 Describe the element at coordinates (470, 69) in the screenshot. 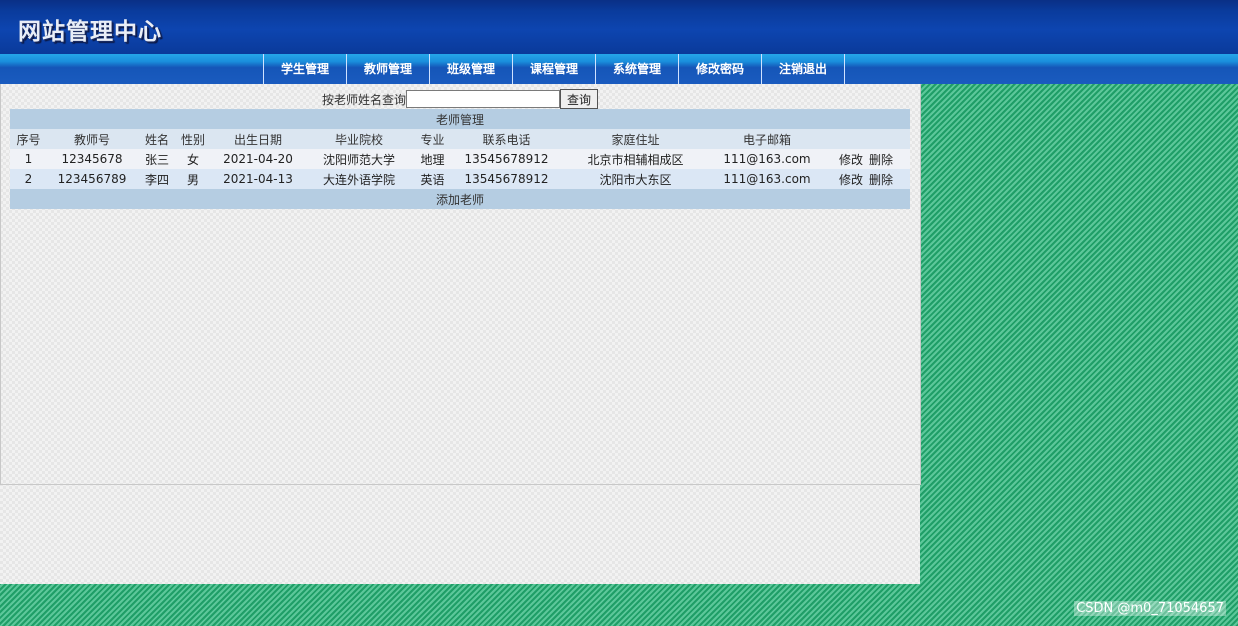

I see `nav-item-class-management: 班级管理` at that location.